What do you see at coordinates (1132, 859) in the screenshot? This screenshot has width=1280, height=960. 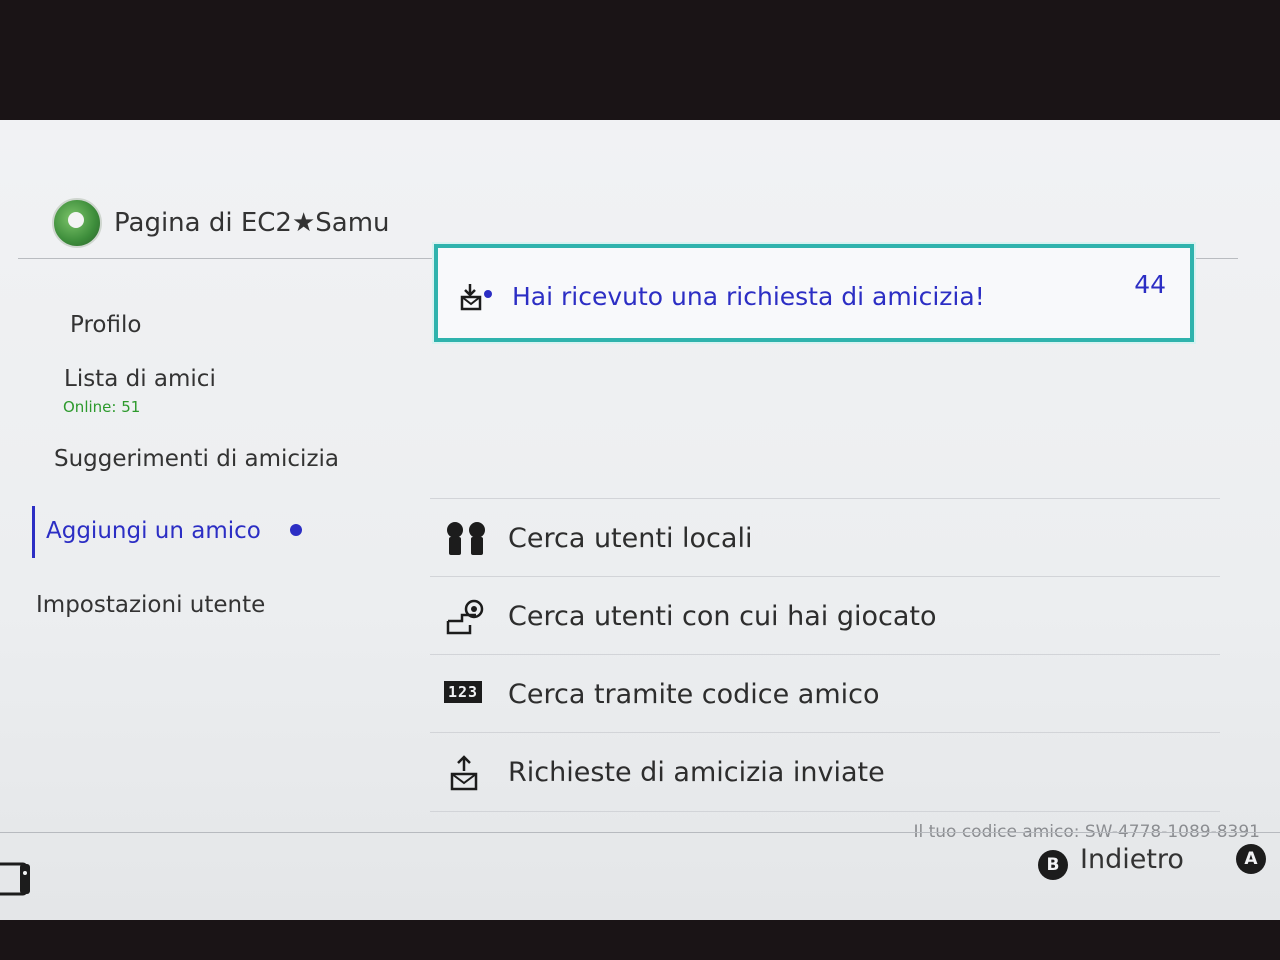 I see `back-button-label: Indietro` at bounding box center [1132, 859].